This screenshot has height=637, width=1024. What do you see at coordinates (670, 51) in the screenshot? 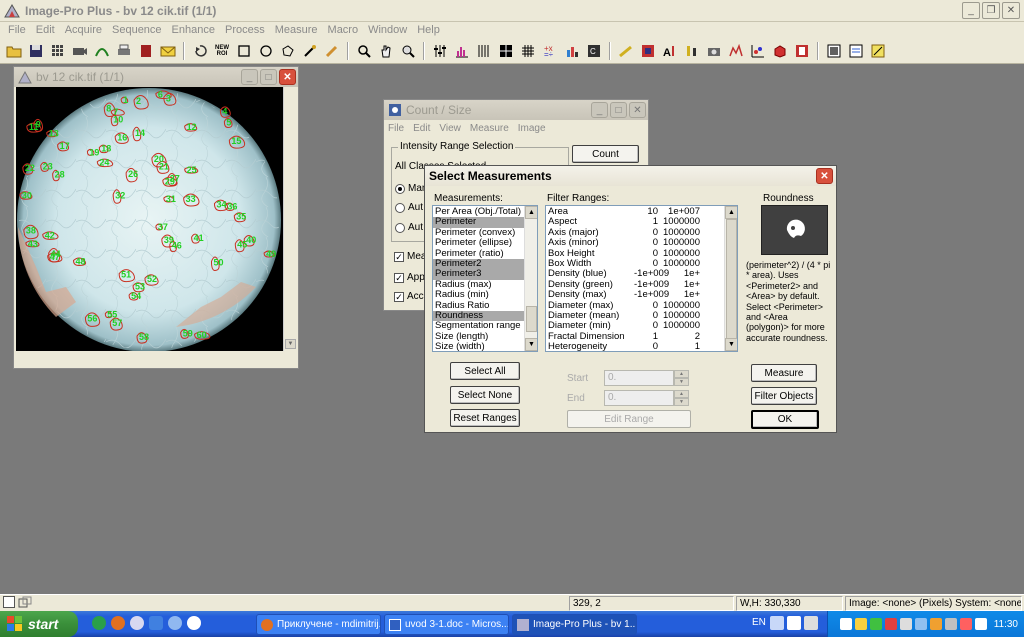
I see `align-icon: A` at bounding box center [670, 51].